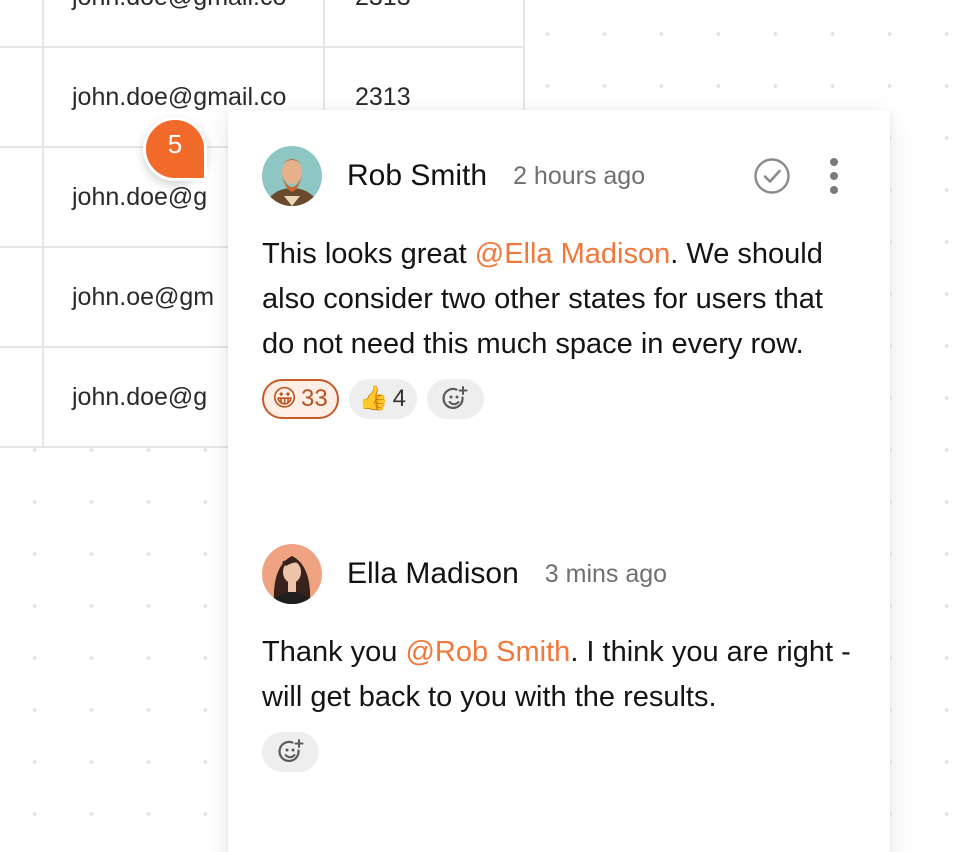 The width and height of the screenshot is (975, 852). Describe the element at coordinates (433, 574) in the screenshot. I see `author-name: Ella Madison` at that location.